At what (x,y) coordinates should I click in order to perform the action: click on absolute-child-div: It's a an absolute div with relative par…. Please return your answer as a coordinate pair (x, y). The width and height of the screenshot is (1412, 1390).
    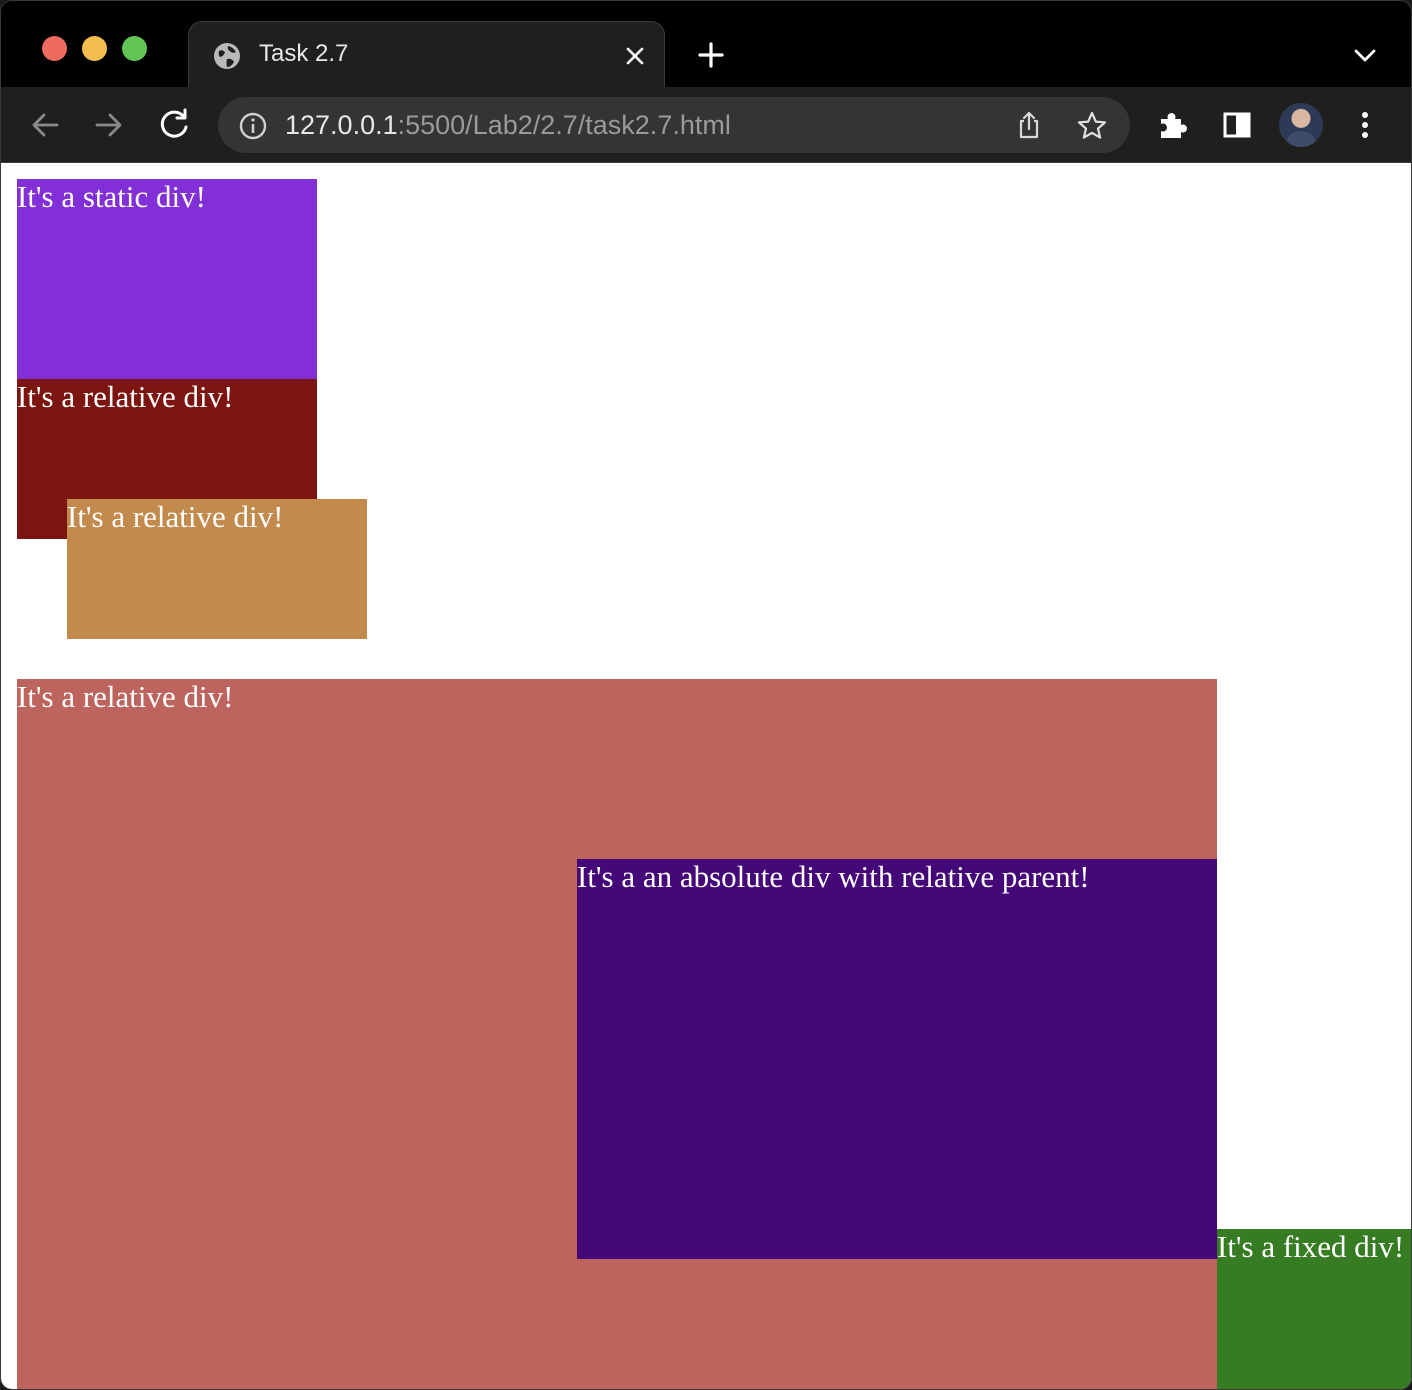
    Looking at the image, I should click on (897, 1059).